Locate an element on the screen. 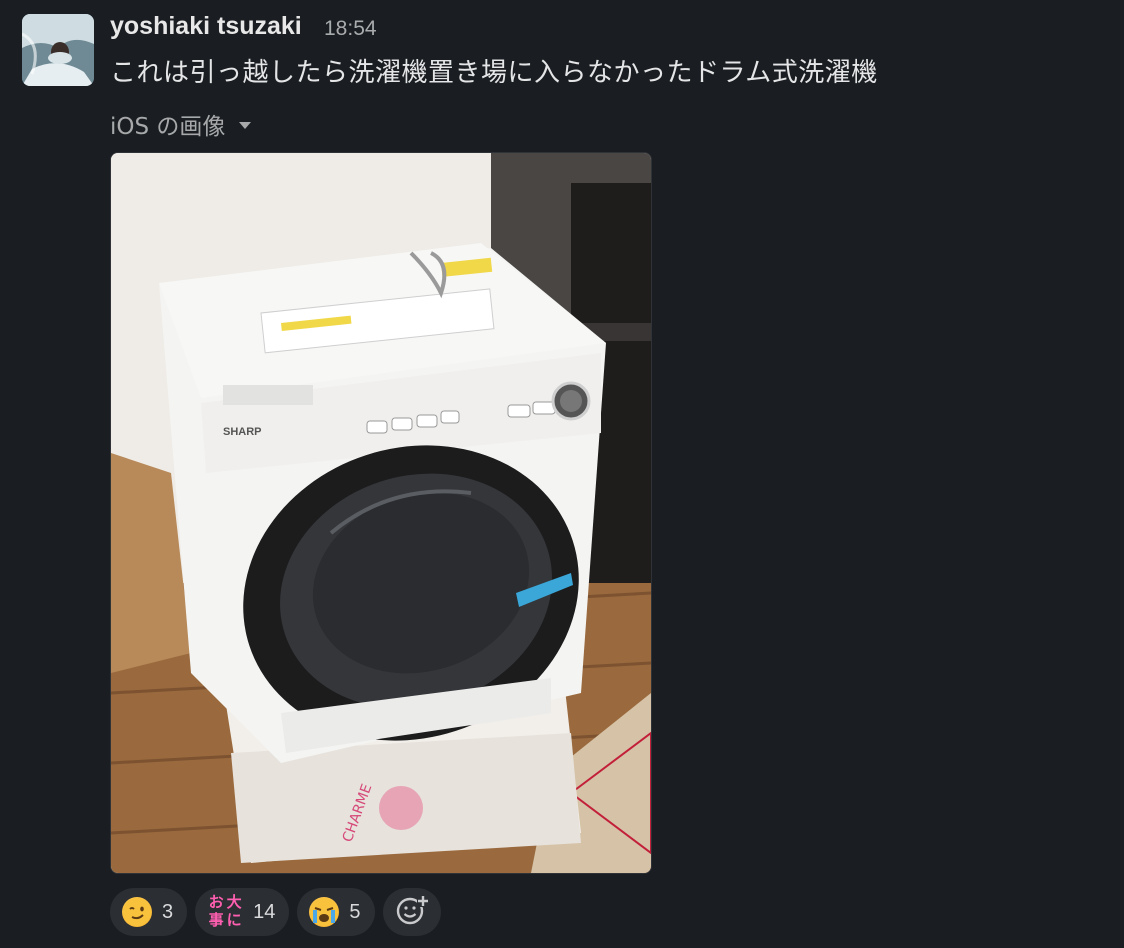  brand-logo: SHARP is located at coordinates (242, 432).